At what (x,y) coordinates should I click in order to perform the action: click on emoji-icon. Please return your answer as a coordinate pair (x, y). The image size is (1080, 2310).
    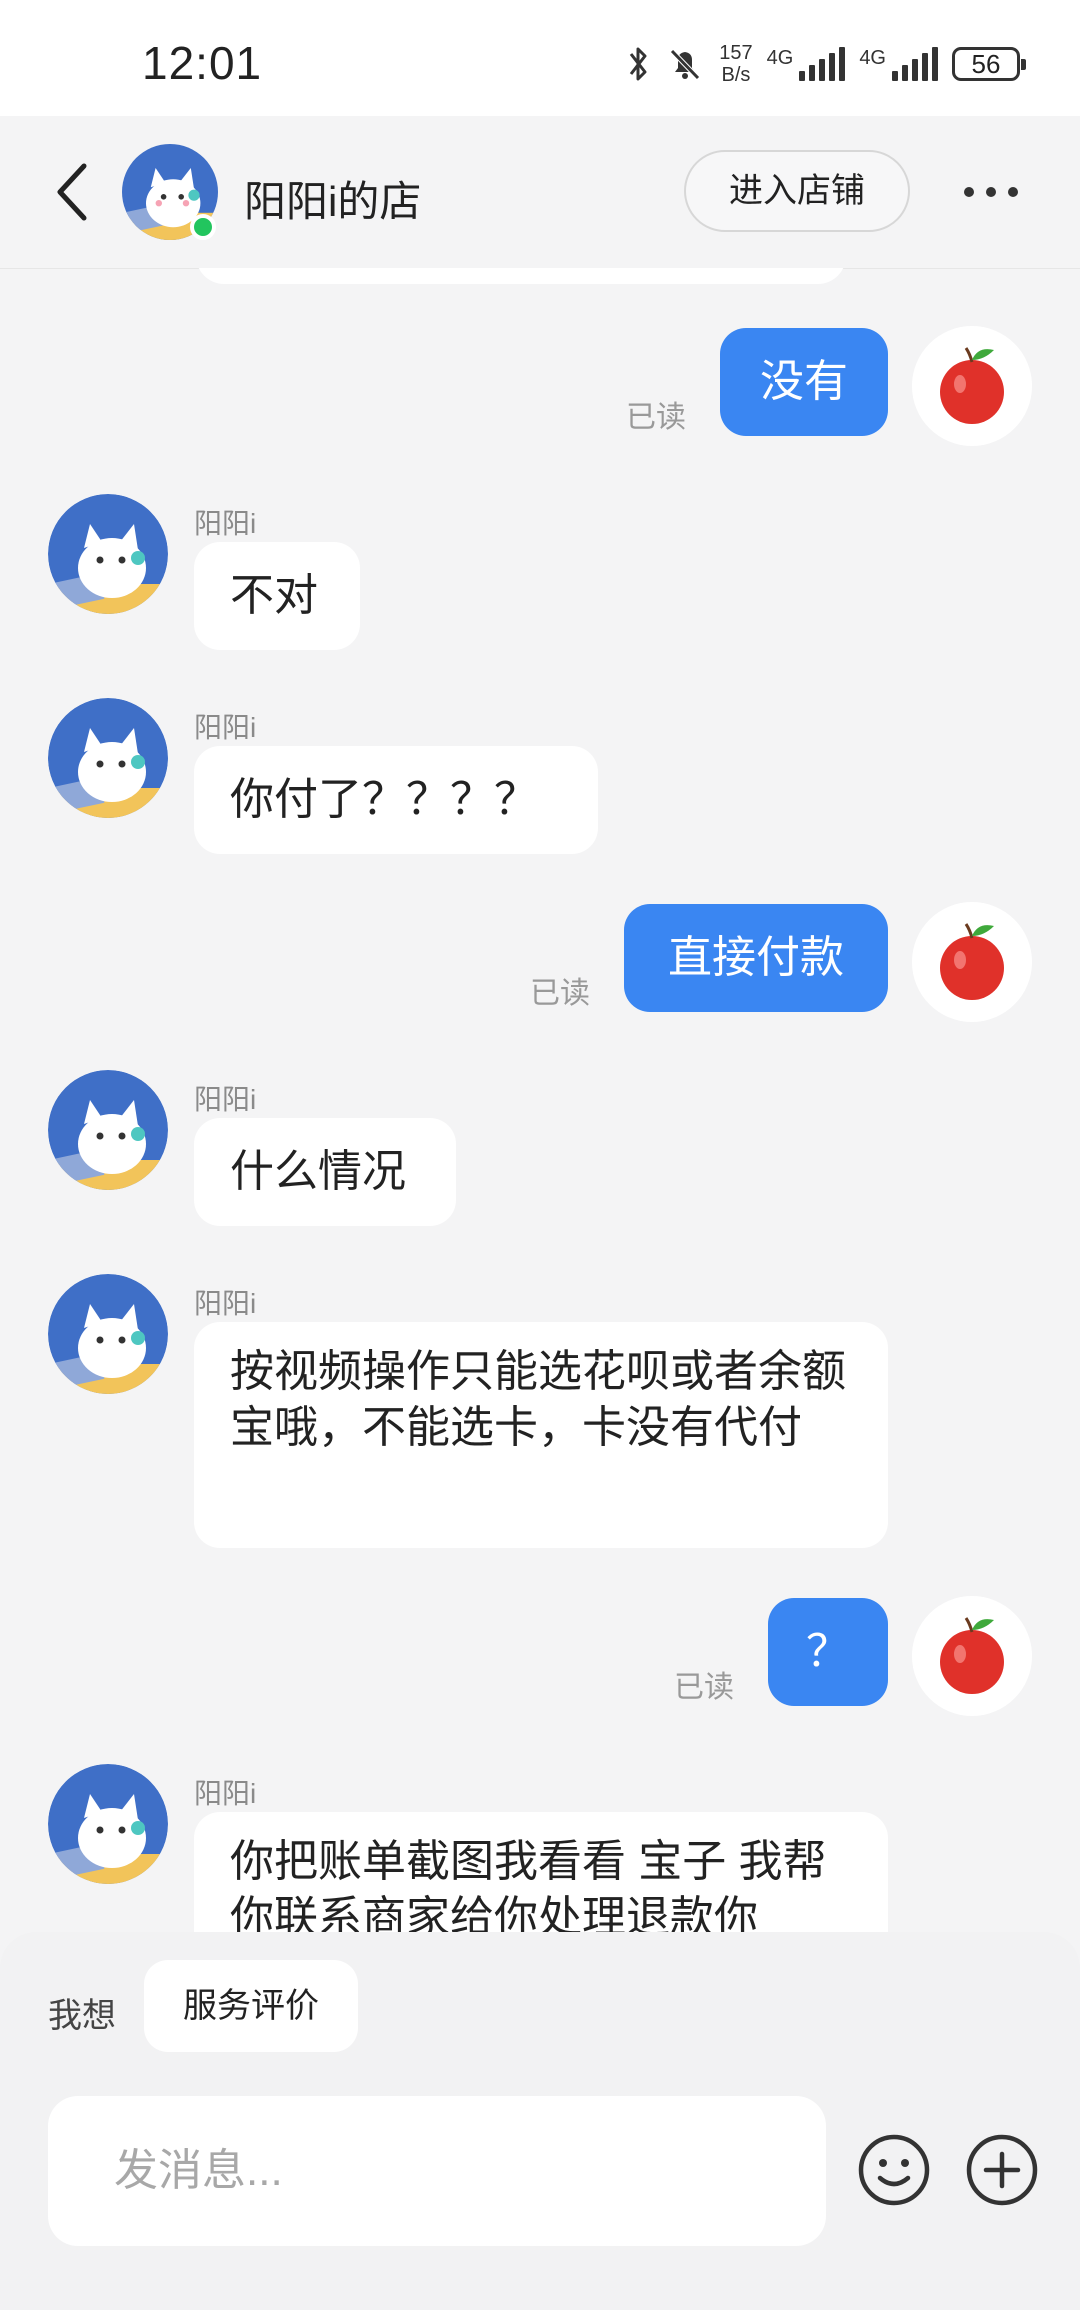
    Looking at the image, I should click on (894, 2170).